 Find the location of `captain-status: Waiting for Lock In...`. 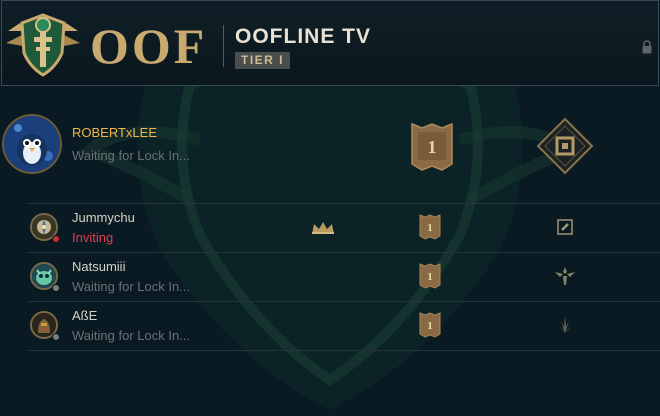

captain-status: Waiting for Lock In... is located at coordinates (131, 155).